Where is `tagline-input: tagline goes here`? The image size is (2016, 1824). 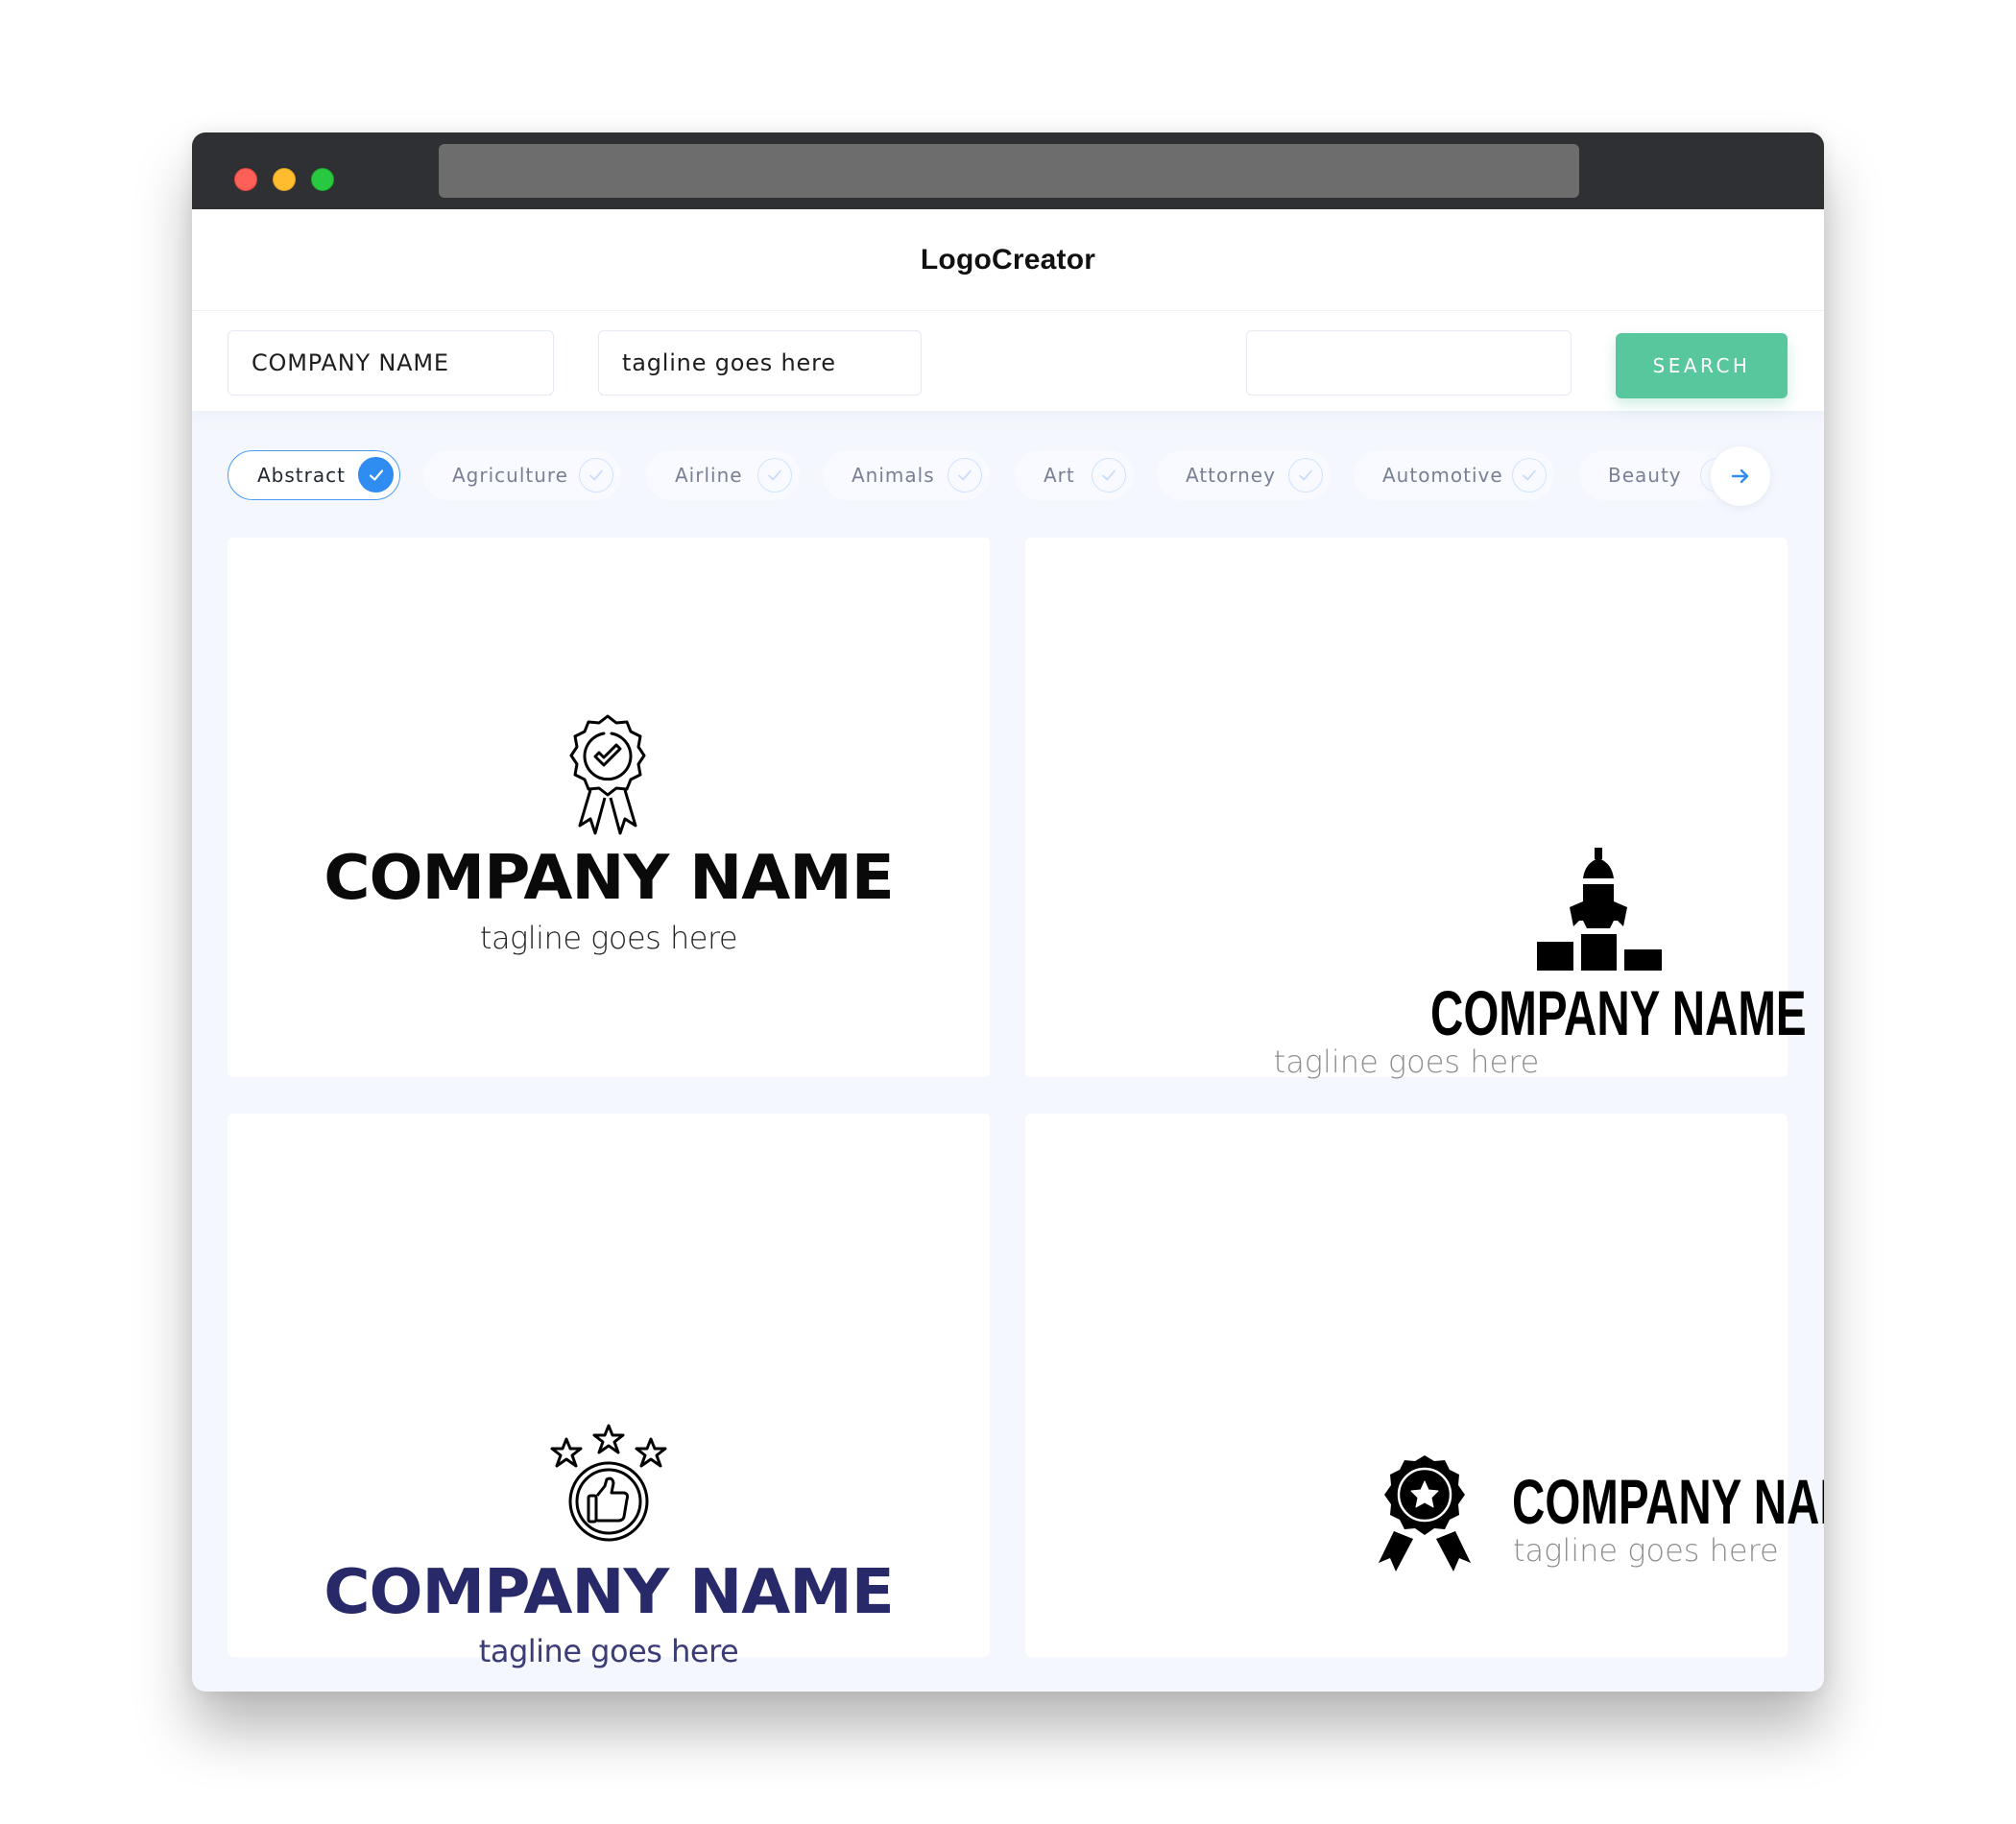
tagline-input: tagline goes here is located at coordinates (760, 363).